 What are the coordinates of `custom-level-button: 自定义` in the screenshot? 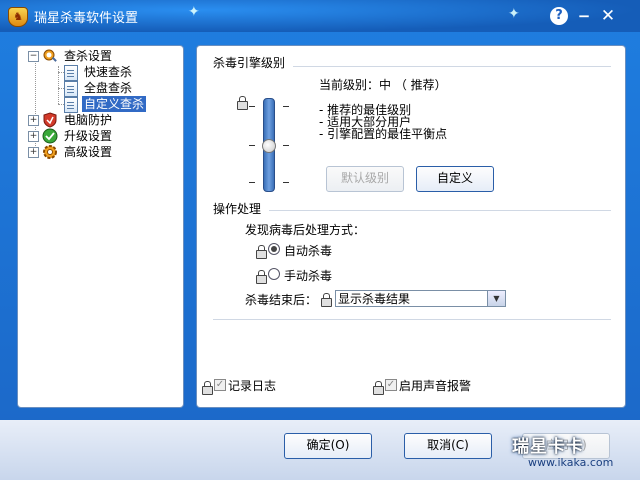 It's located at (455, 179).